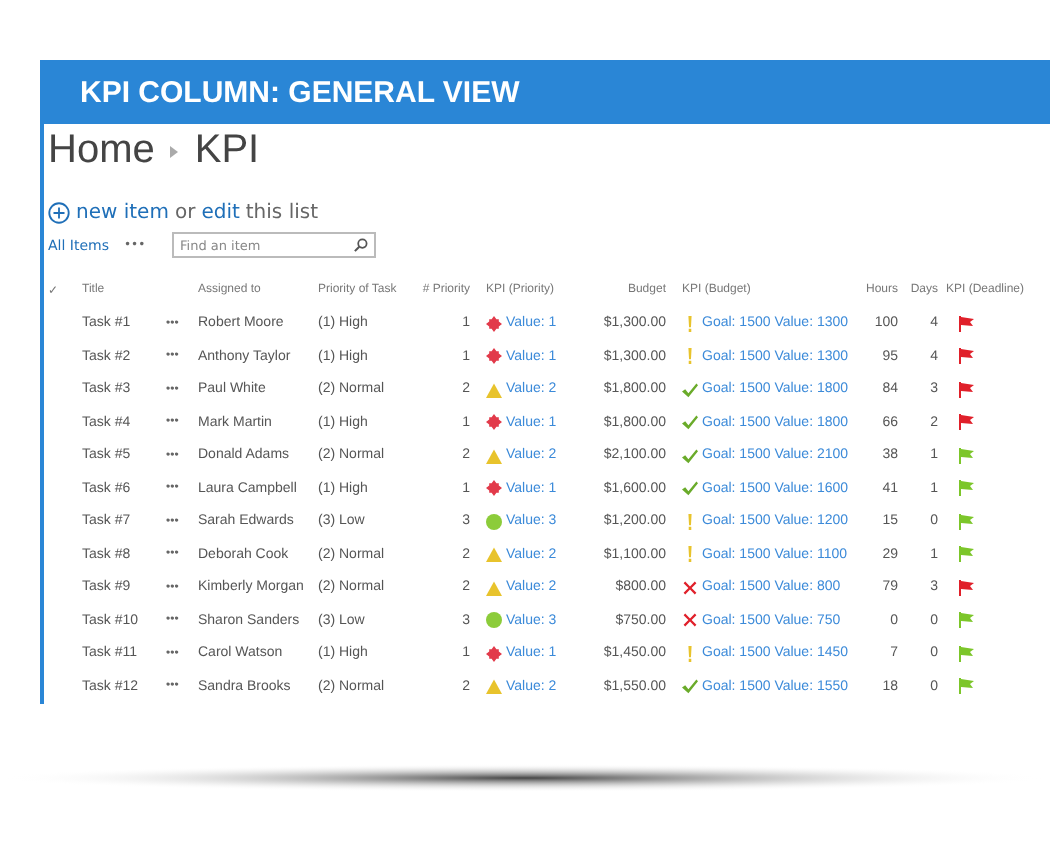 This screenshot has width=1050, height=866. I want to click on list-text: this list, so click(282, 213).